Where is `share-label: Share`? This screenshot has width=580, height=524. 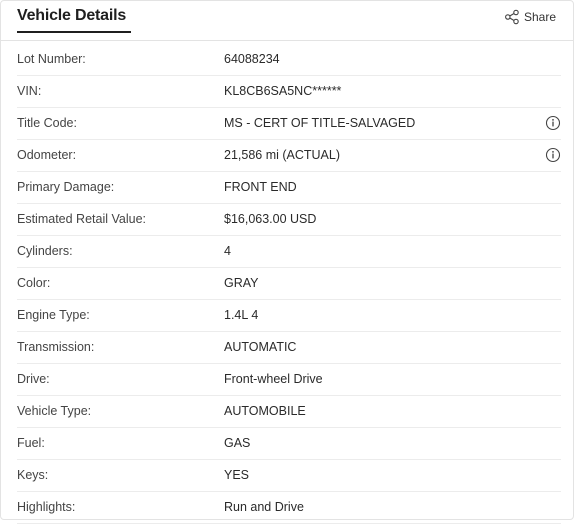
share-label: Share is located at coordinates (539, 17).